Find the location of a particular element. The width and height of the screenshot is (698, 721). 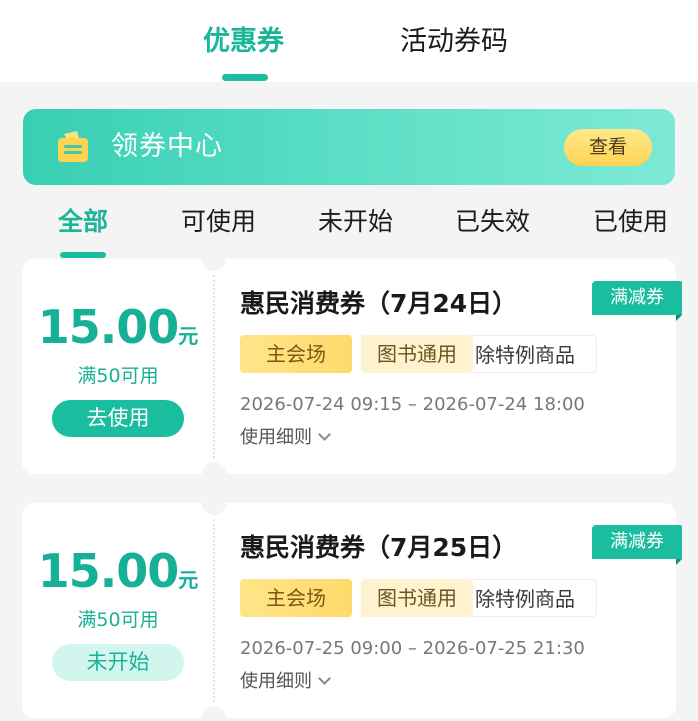

use-coupon-button: 去使用 is located at coordinates (118, 418).